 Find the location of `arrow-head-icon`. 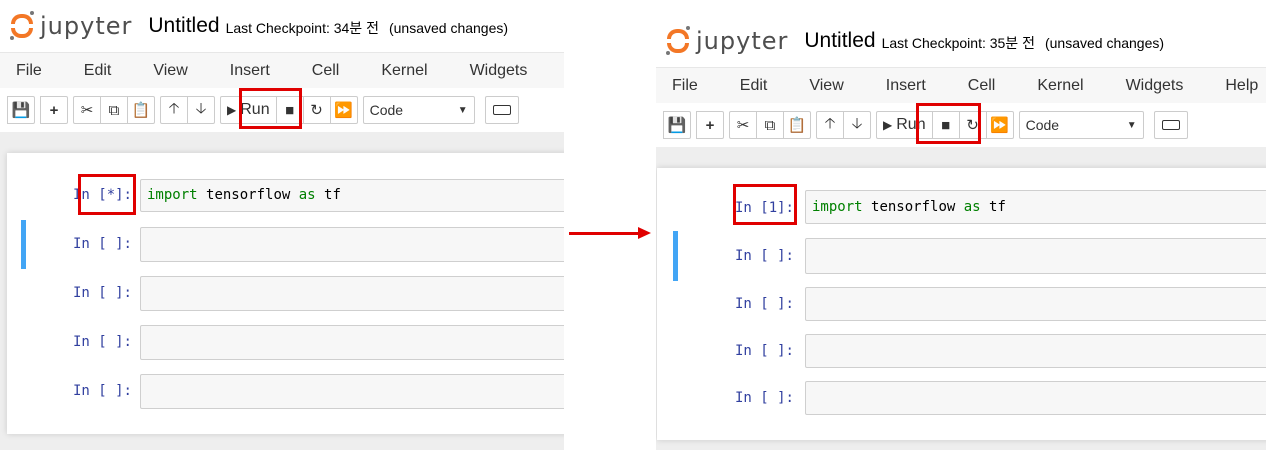

arrow-head-icon is located at coordinates (644, 233).